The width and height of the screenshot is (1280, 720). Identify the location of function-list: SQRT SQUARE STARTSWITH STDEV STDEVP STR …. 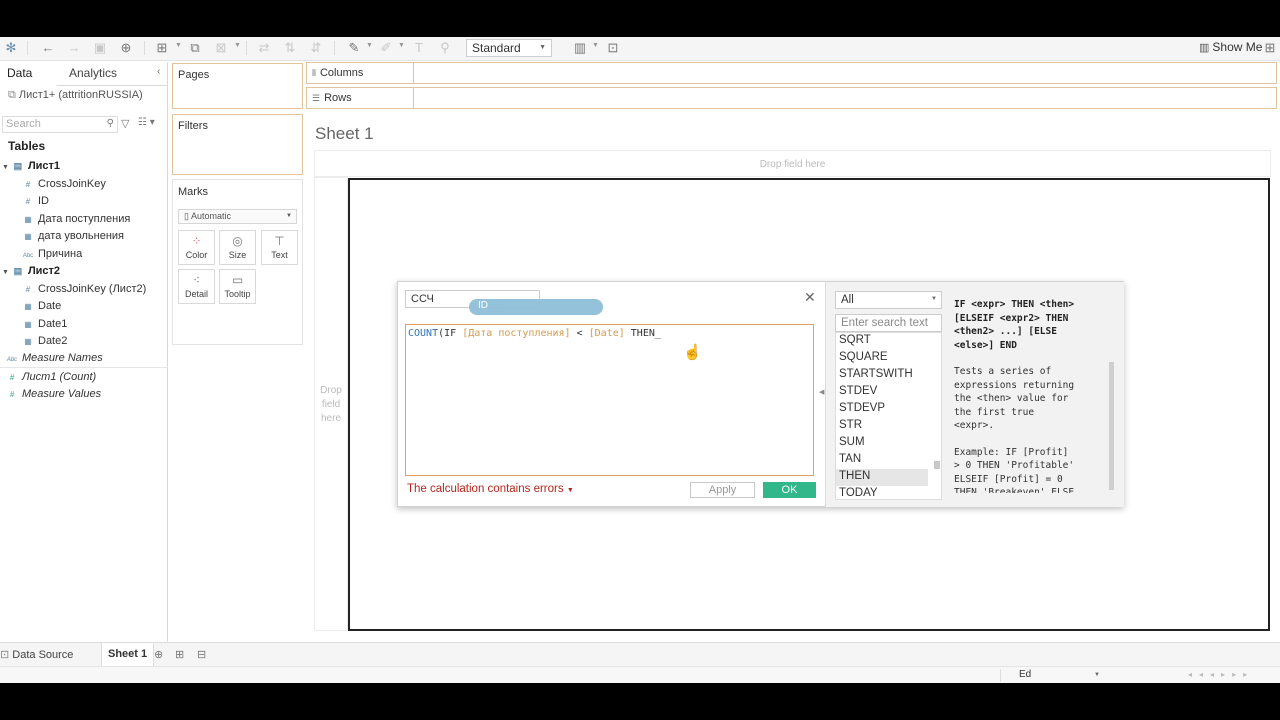
(888, 416).